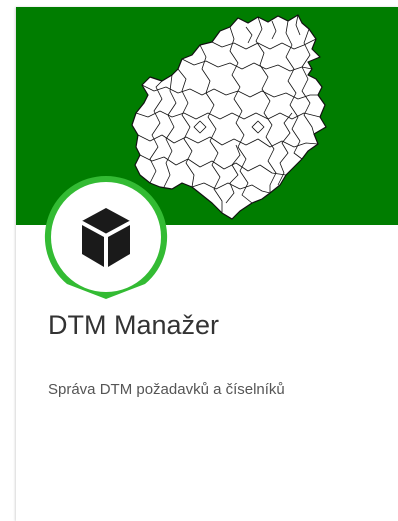 This screenshot has height=521, width=398. I want to click on app-icon-badge, so click(106, 238).